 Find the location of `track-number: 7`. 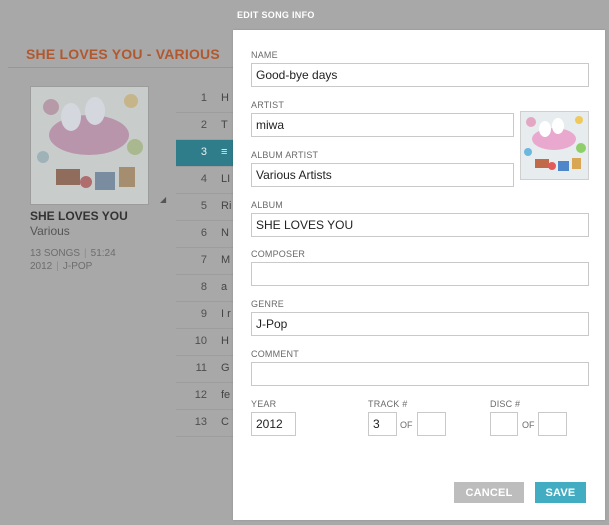

track-number: 7 is located at coordinates (203, 260).